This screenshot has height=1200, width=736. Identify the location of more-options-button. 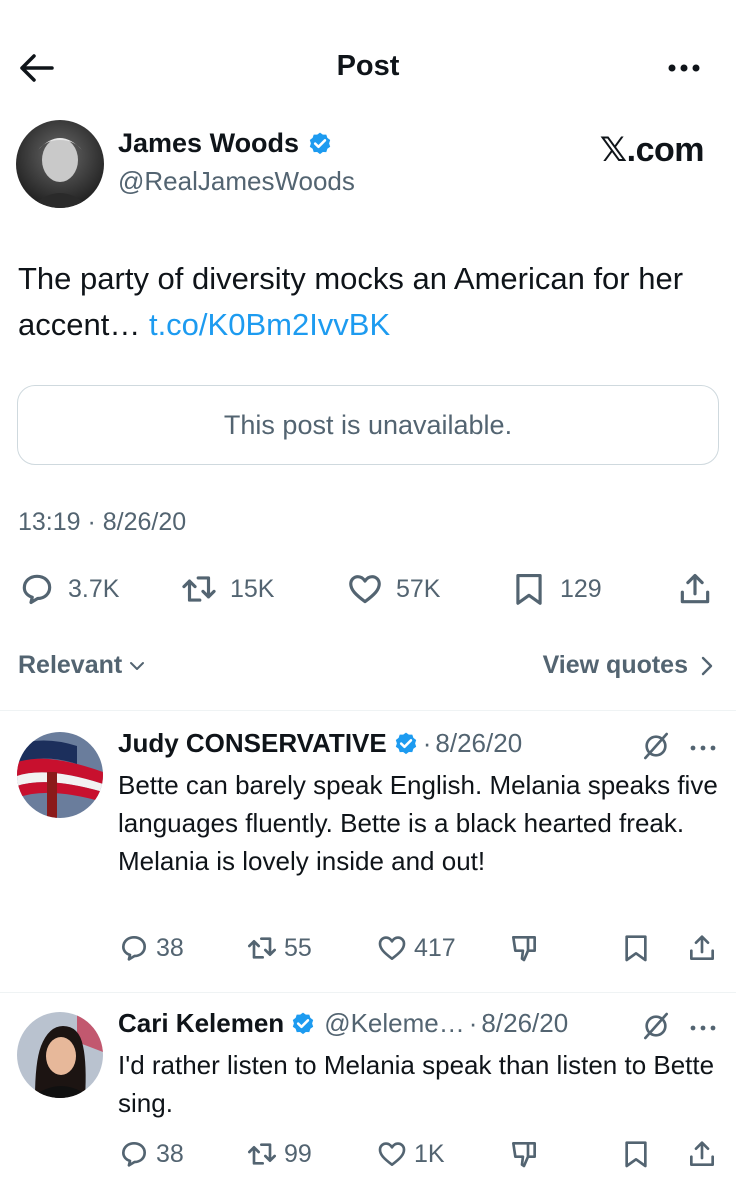
(684, 68).